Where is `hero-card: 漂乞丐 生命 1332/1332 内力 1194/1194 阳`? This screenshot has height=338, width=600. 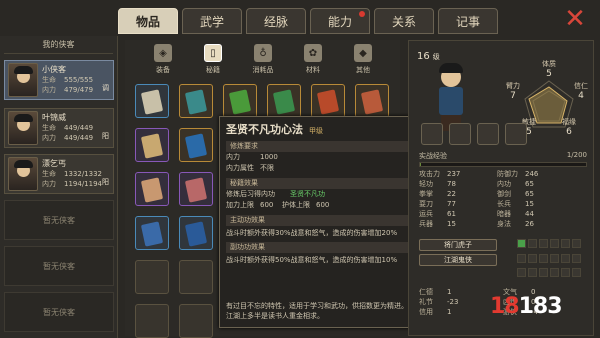
hero-card: 漂乞丐 生命 1332/1332 内力 1194/1194 阳 is located at coordinates (59, 174).